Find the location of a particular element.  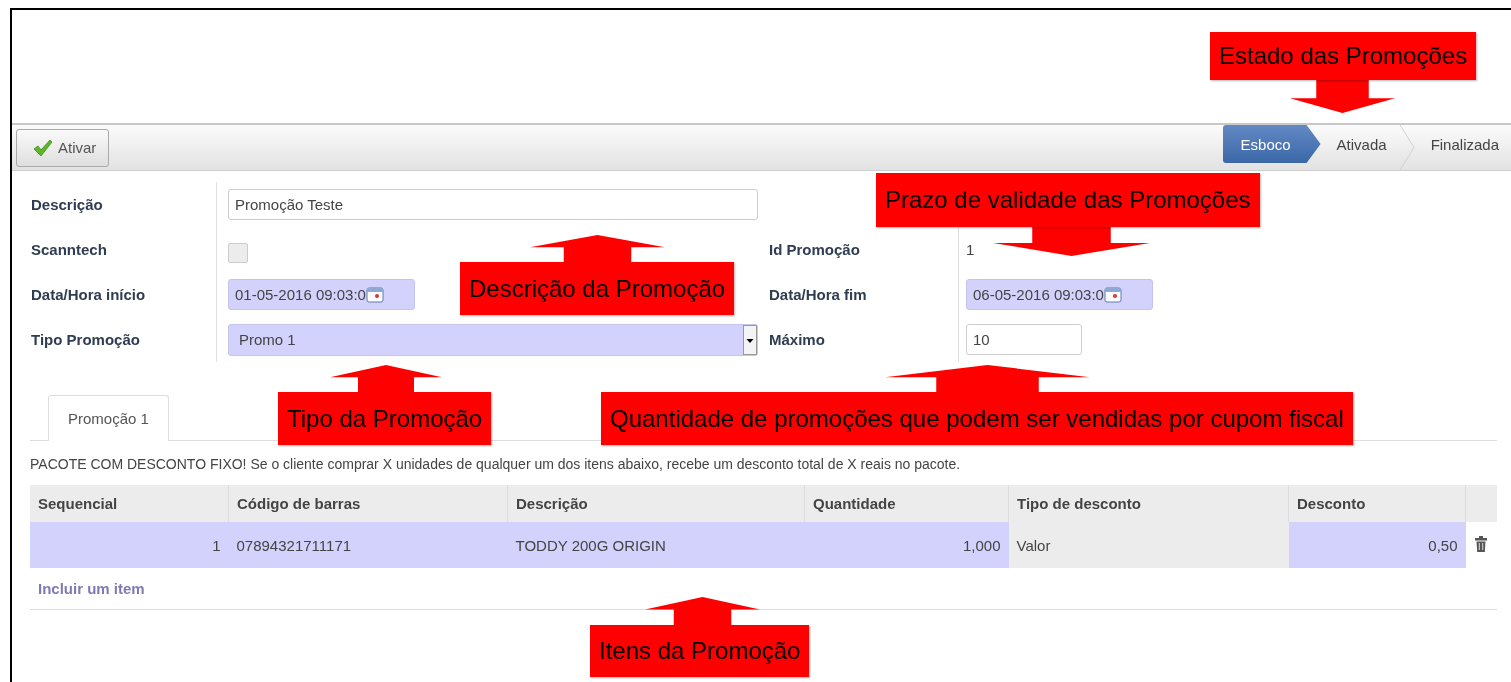

check-icon is located at coordinates (43, 147).